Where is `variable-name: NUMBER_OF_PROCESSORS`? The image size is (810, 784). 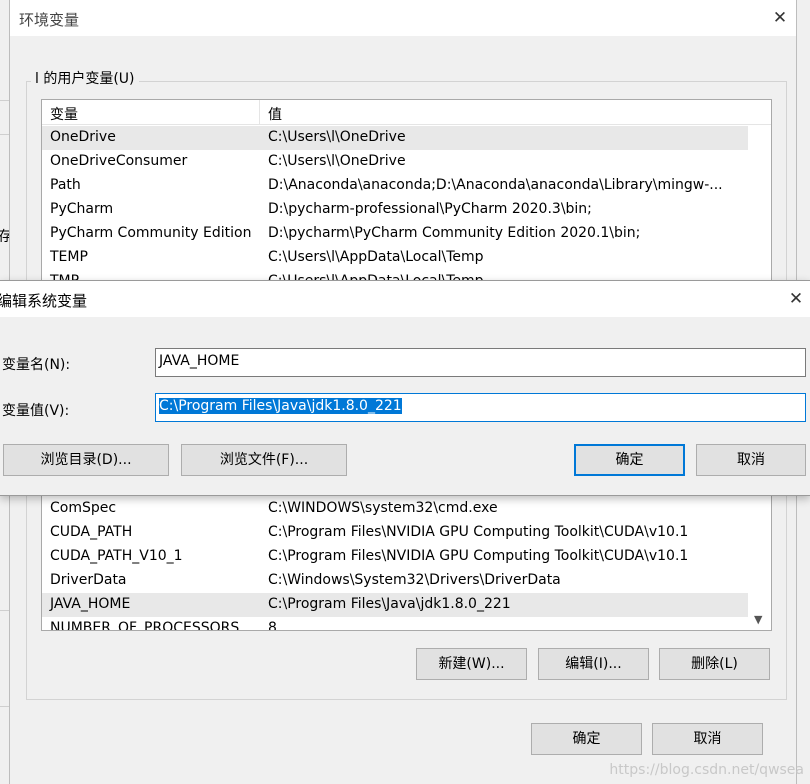
variable-name: NUMBER_OF_PROCESSORS is located at coordinates (145, 625).